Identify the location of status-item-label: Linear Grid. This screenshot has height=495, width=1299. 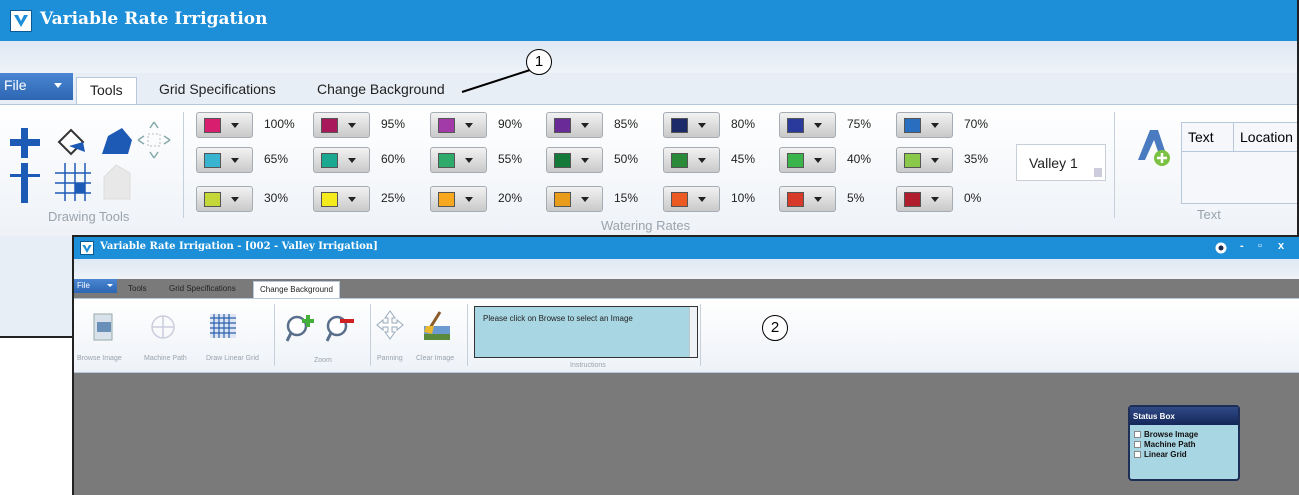
(1165, 454).